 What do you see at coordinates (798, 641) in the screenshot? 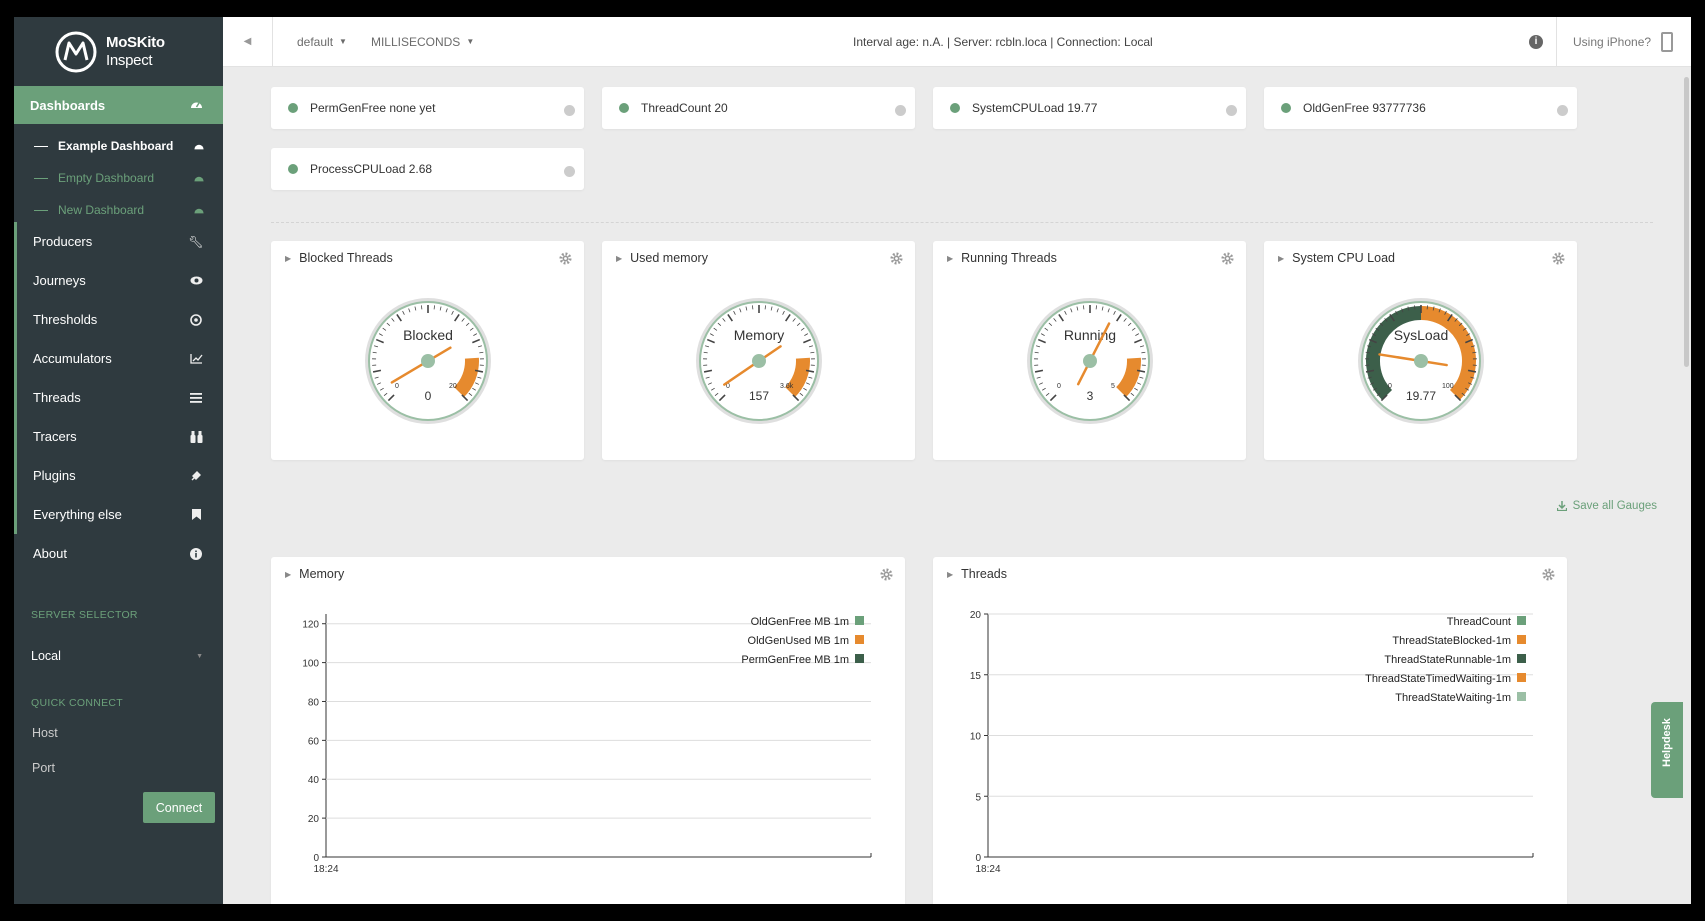
I see `legend-label: OldGenUsed MB 1m` at bounding box center [798, 641].